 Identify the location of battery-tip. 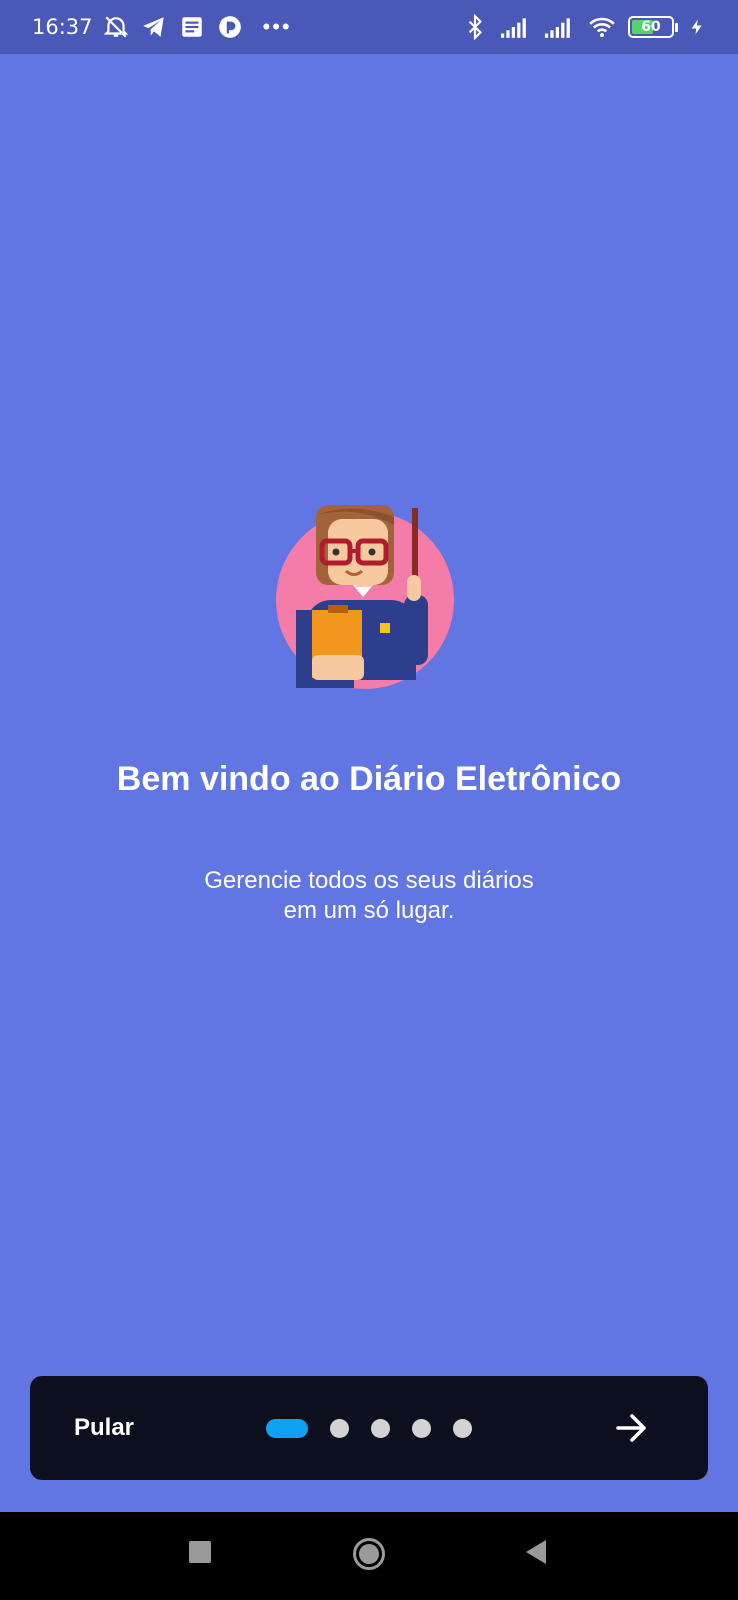
(676, 27).